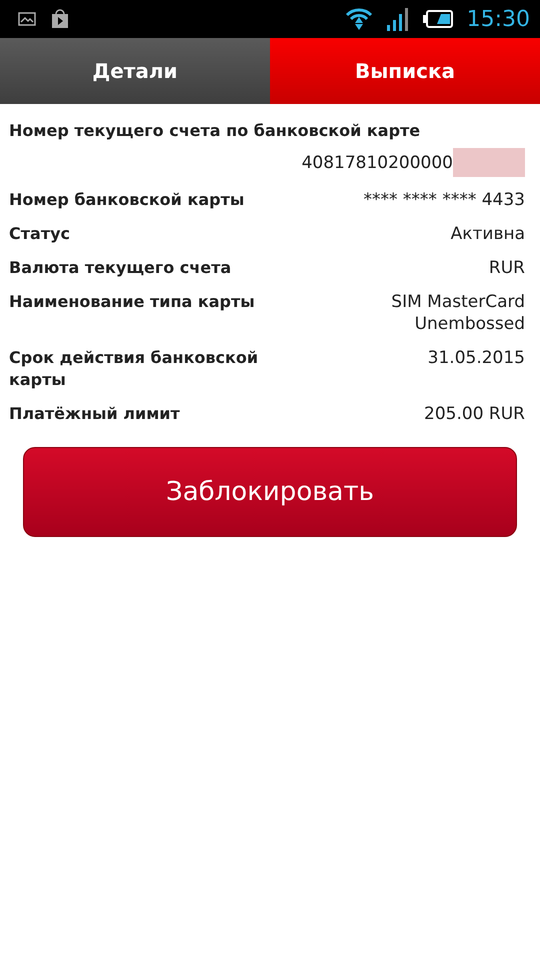 The image size is (540, 960). I want to click on wifi-icon, so click(358, 19).